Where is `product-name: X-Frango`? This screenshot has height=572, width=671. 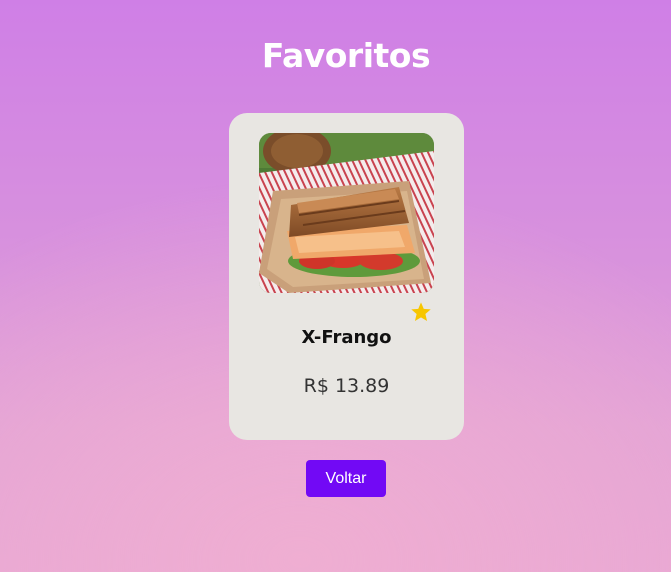 product-name: X-Frango is located at coordinates (346, 337).